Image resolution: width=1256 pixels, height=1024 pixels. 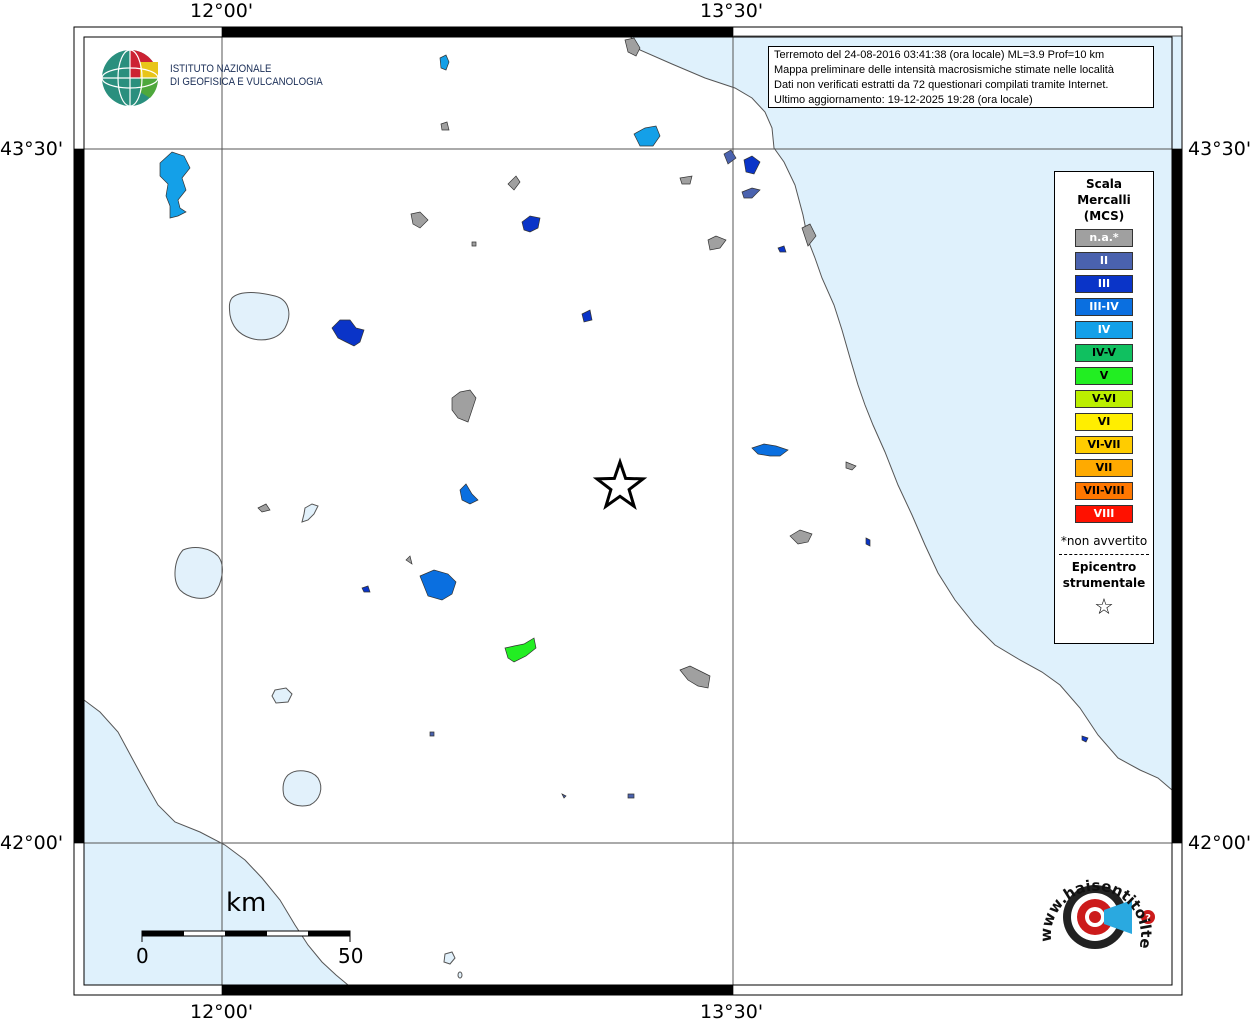 I want to click on comune-iv-large, so click(x=175, y=185).